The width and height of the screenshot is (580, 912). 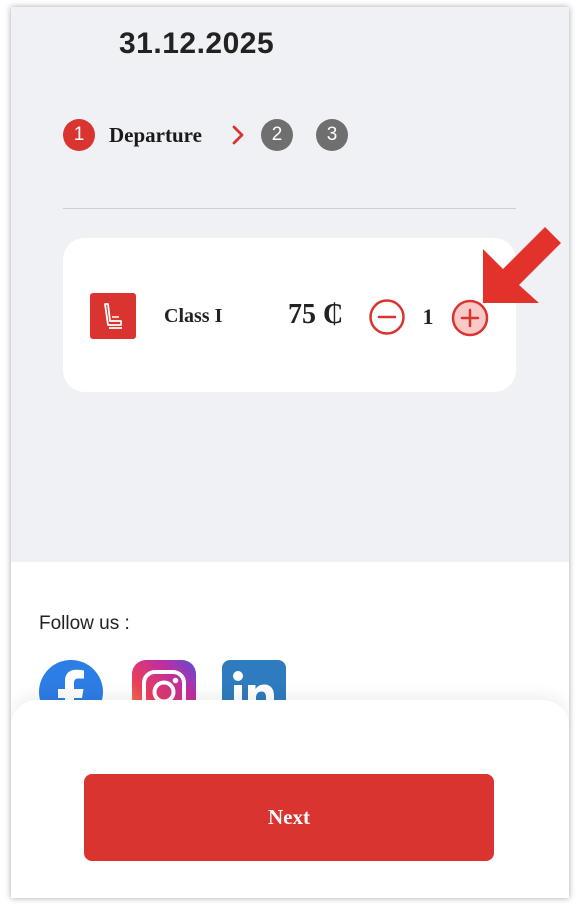 What do you see at coordinates (277, 135) in the screenshot?
I see `step-2-badge: 2` at bounding box center [277, 135].